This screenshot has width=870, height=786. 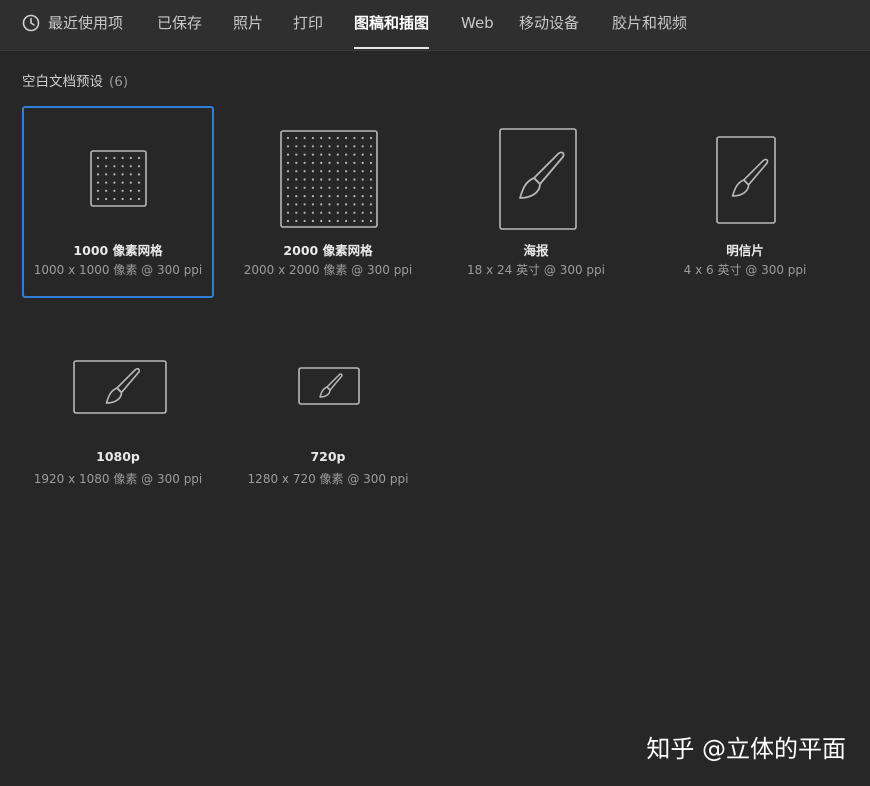 What do you see at coordinates (535, 270) in the screenshot?
I see `preset-dims: 18 x 24 英寸 @ 300 ppi` at bounding box center [535, 270].